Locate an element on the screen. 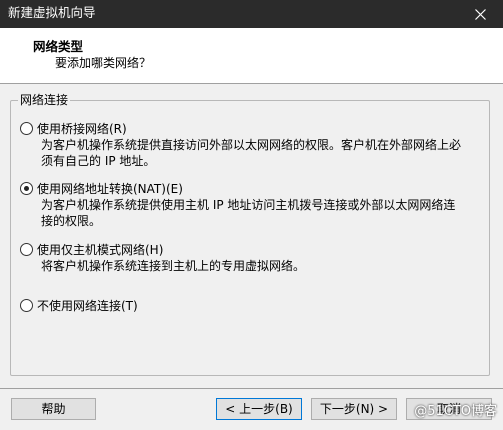 Image resolution: width=503 pixels, height=430 pixels. window-title: 新建虚拟机向导 is located at coordinates (52, 12).